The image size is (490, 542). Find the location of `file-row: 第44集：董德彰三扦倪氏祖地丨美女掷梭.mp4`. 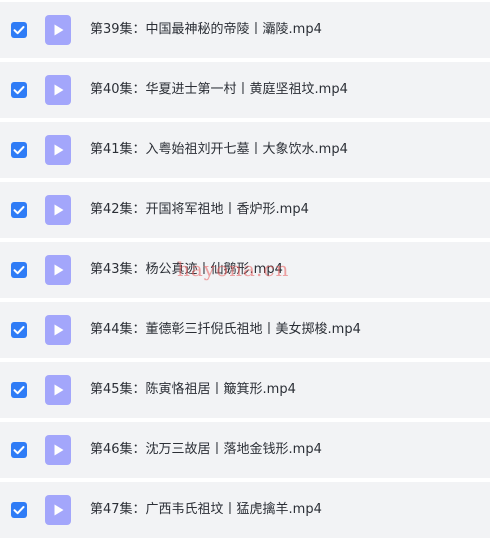

file-row: 第44集：董德彰三扦倪氏祖地丨美女掷梭.mp4 is located at coordinates (245, 330).